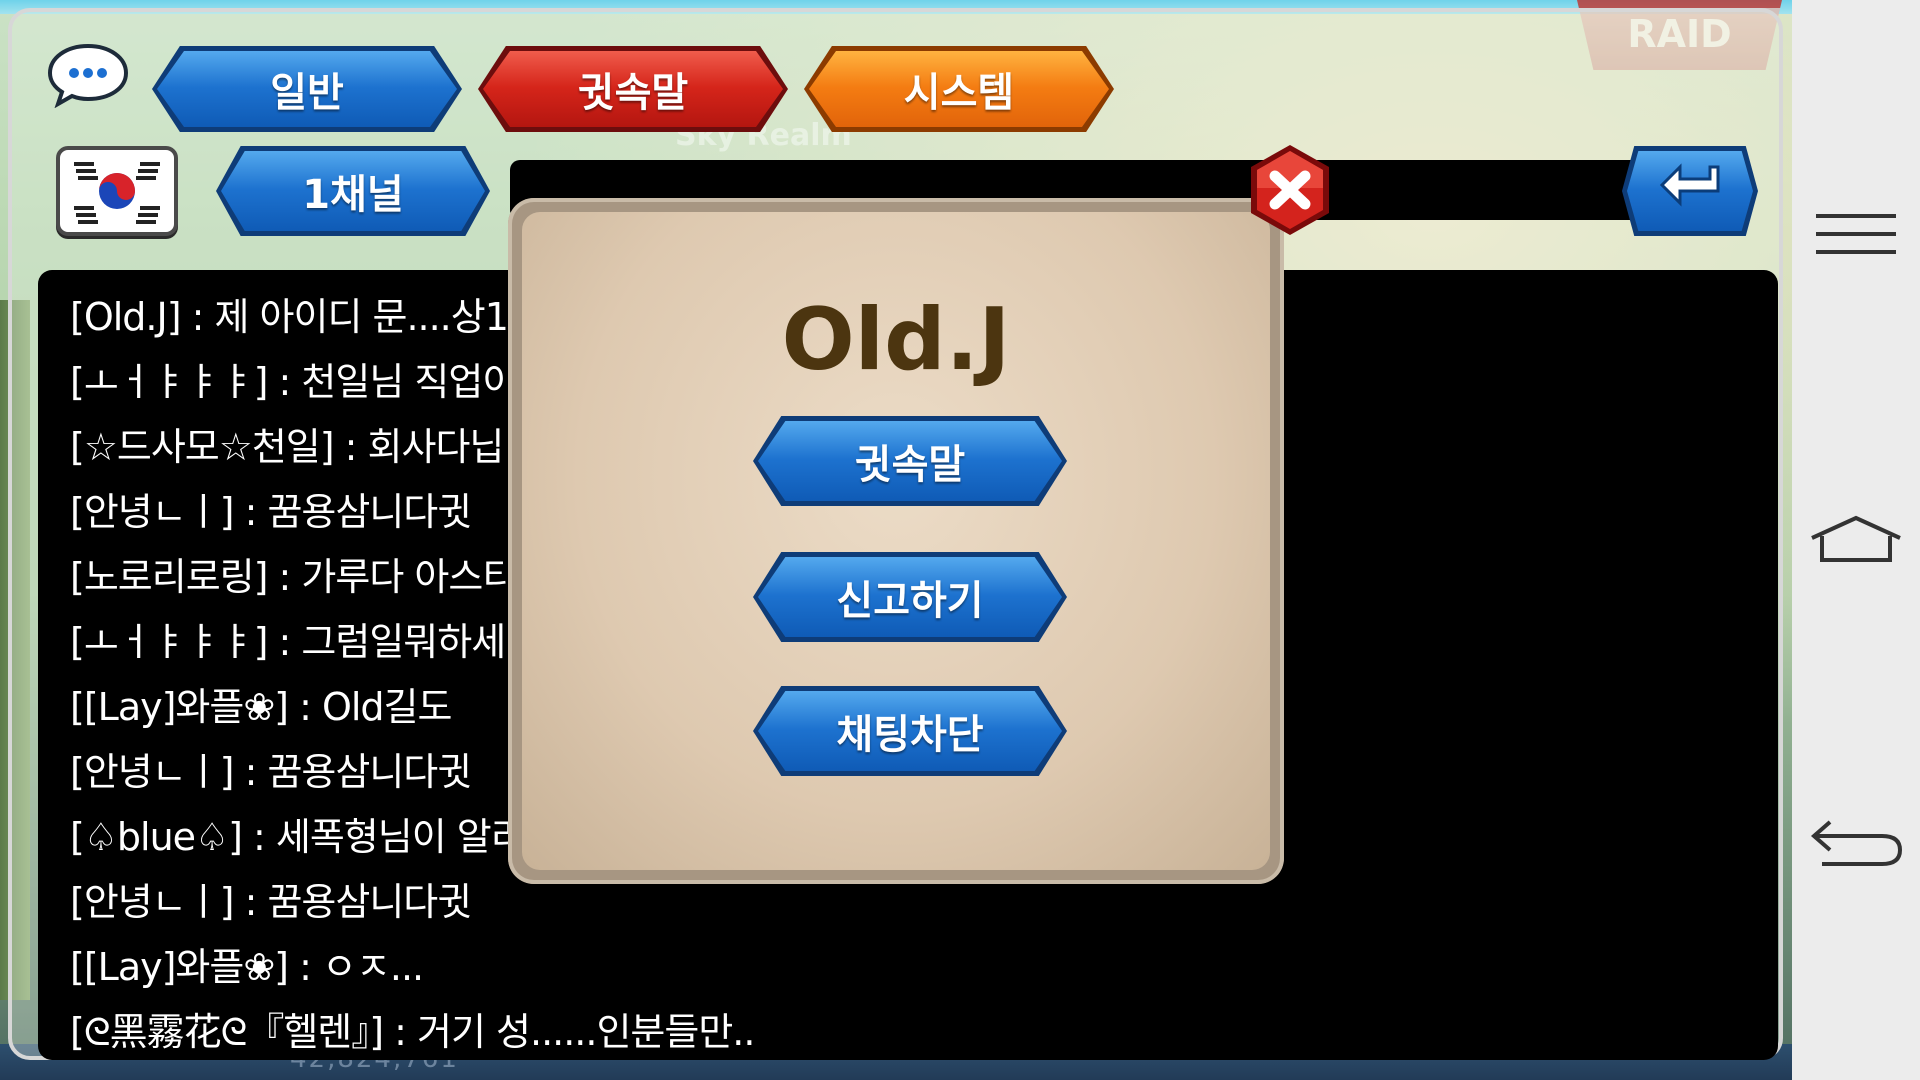  I want to click on speech-bubble-icon, so click(88, 75).